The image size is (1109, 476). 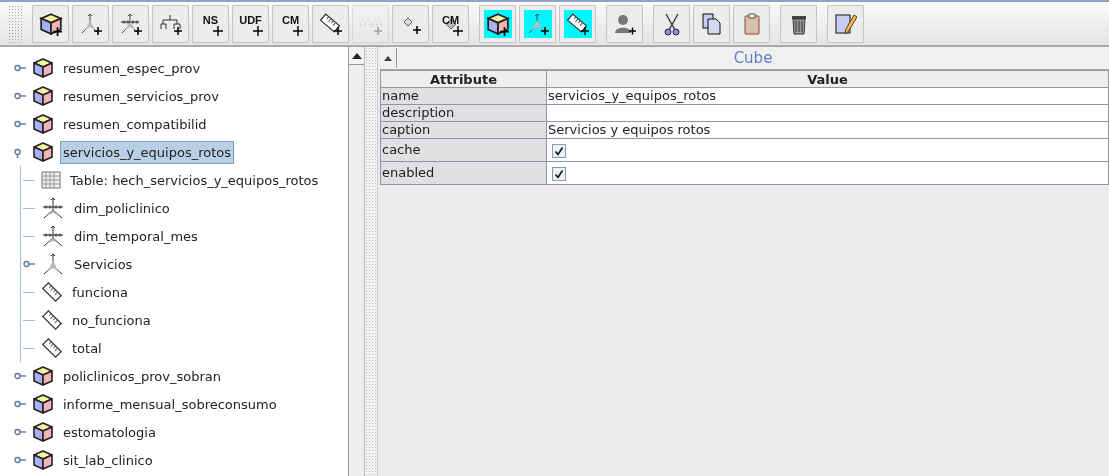 I want to click on tree-item: funciona, so click(x=100, y=292).